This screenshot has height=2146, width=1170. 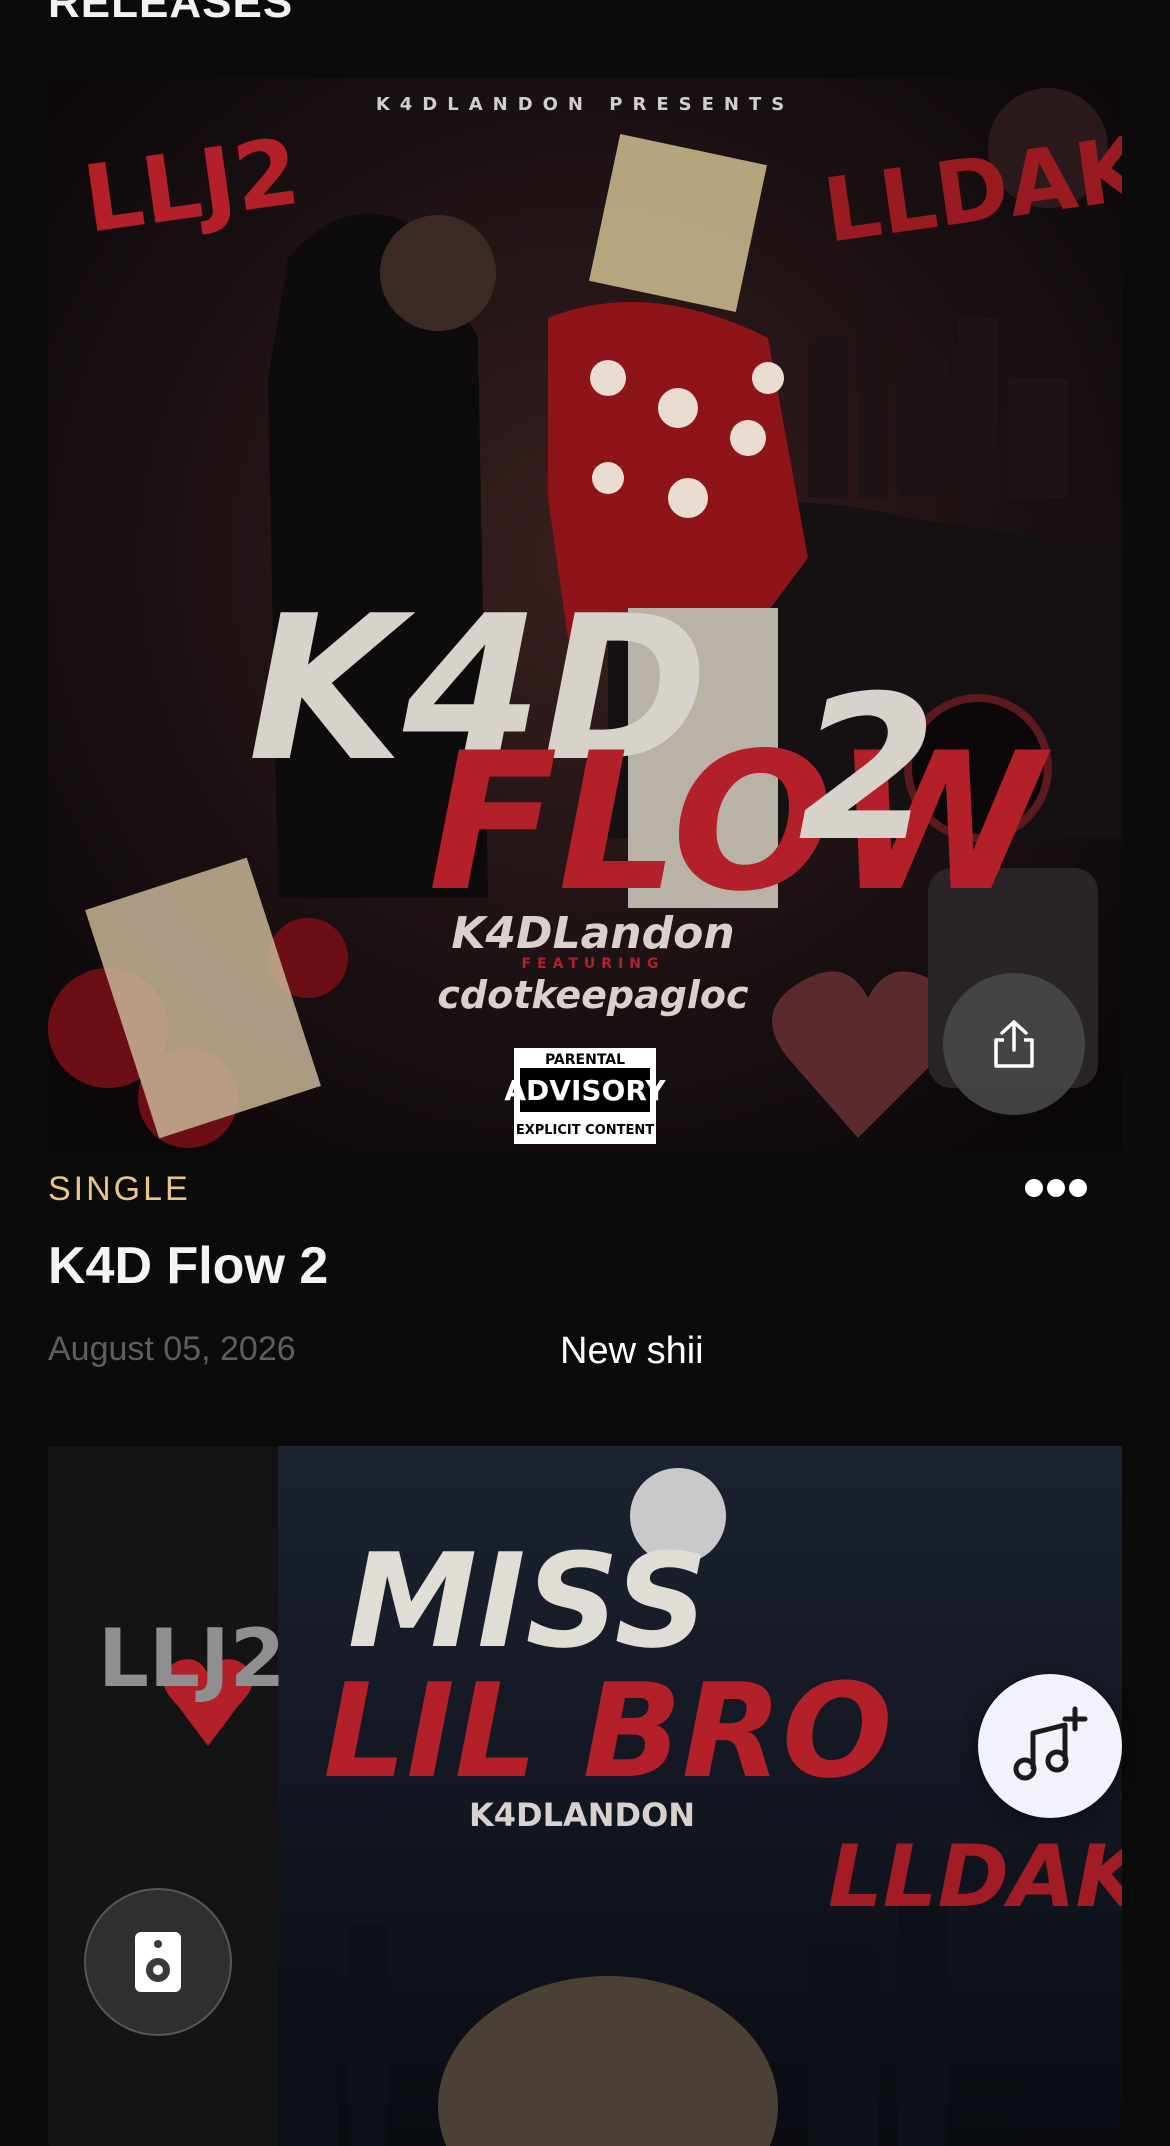 I want to click on cover-featuring: FEATURING, so click(x=593, y=964).